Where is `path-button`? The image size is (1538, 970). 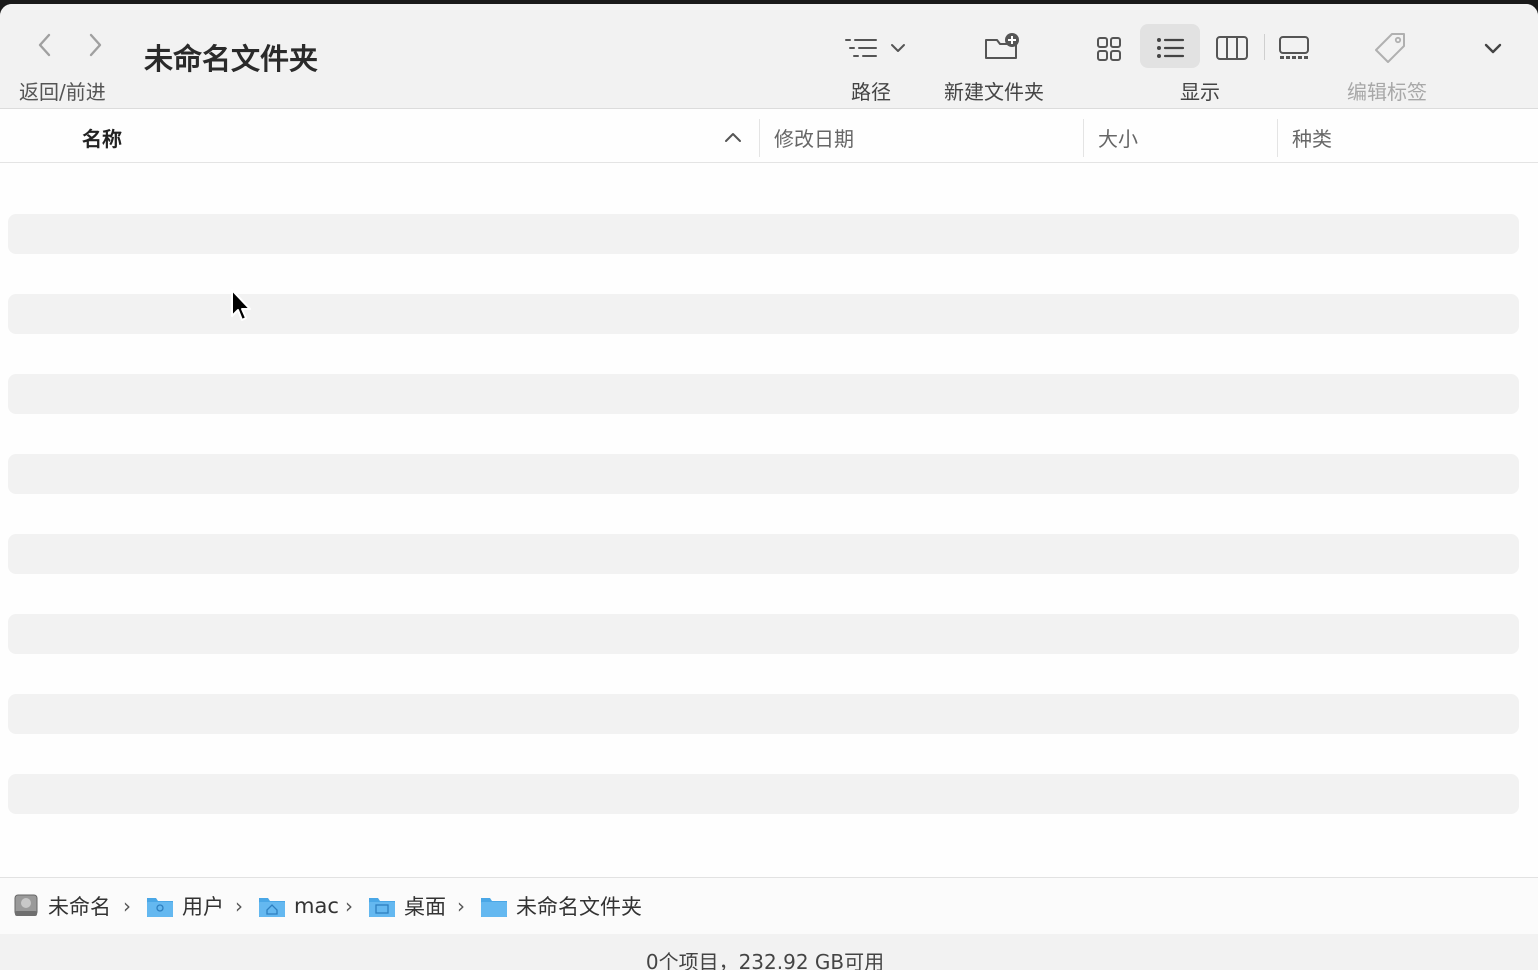 path-button is located at coordinates (877, 49).